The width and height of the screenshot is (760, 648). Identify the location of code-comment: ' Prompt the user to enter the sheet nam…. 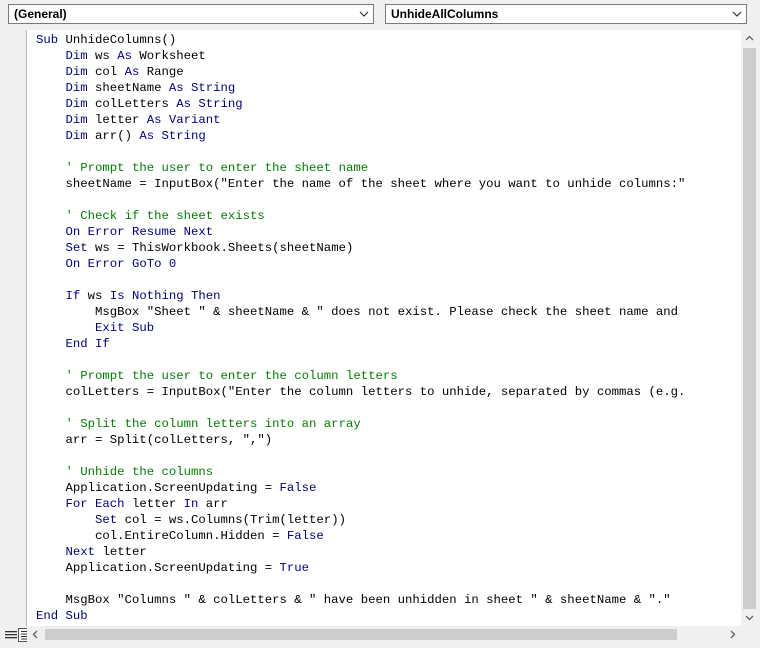
(217, 168).